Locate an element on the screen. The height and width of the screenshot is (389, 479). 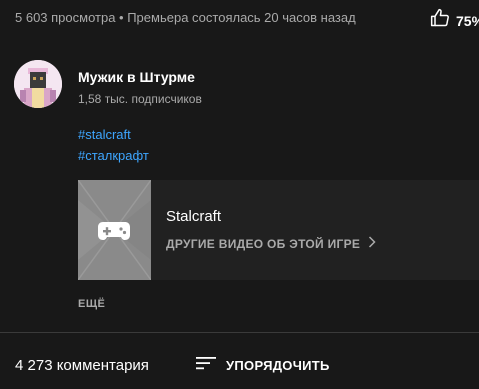
hashtag-link: #сталкрафт is located at coordinates (113, 155).